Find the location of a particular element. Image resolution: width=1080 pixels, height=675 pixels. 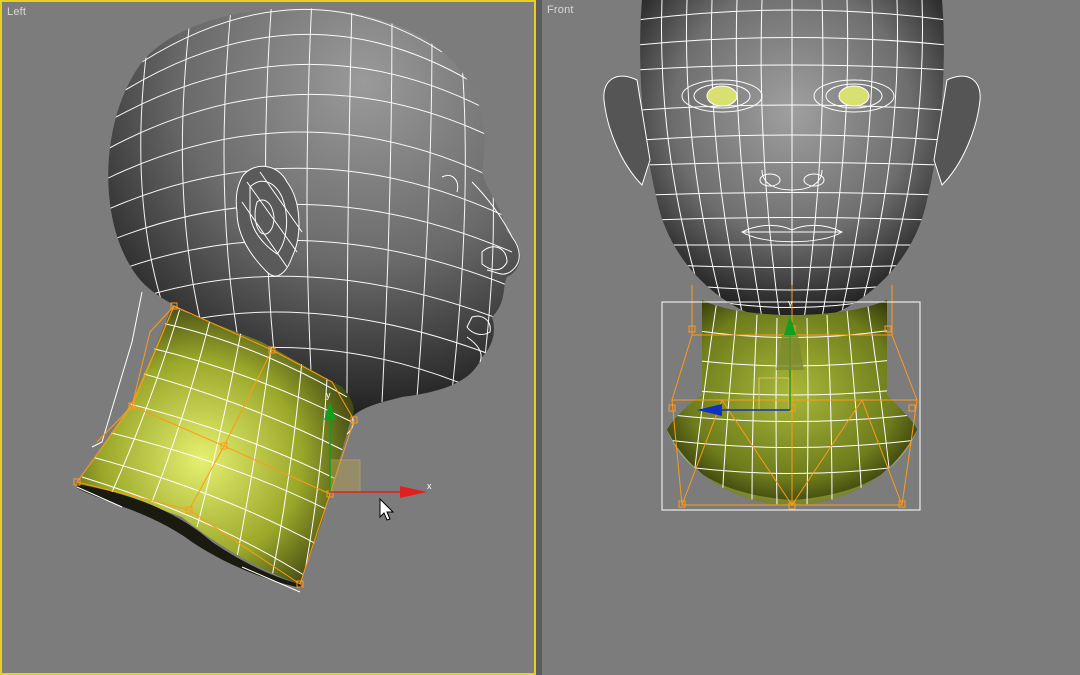

viewport-label-left: Left is located at coordinates (16, 12).